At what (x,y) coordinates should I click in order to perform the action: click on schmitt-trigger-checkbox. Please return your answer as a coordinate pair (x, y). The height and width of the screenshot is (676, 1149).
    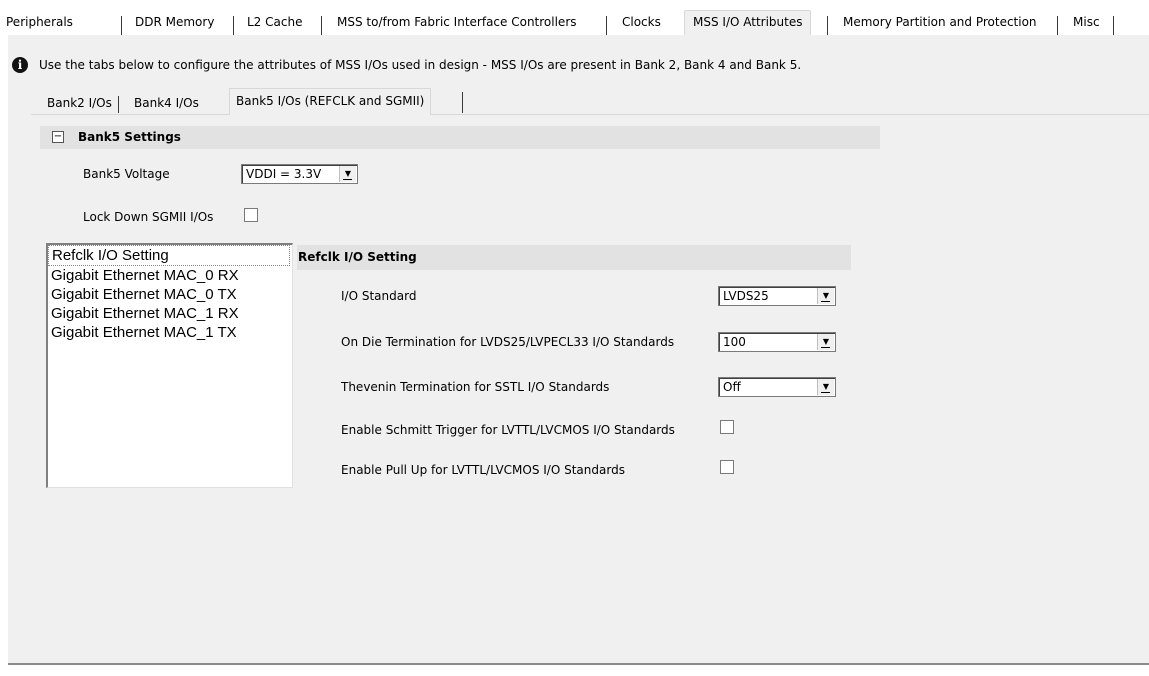
    Looking at the image, I should click on (727, 427).